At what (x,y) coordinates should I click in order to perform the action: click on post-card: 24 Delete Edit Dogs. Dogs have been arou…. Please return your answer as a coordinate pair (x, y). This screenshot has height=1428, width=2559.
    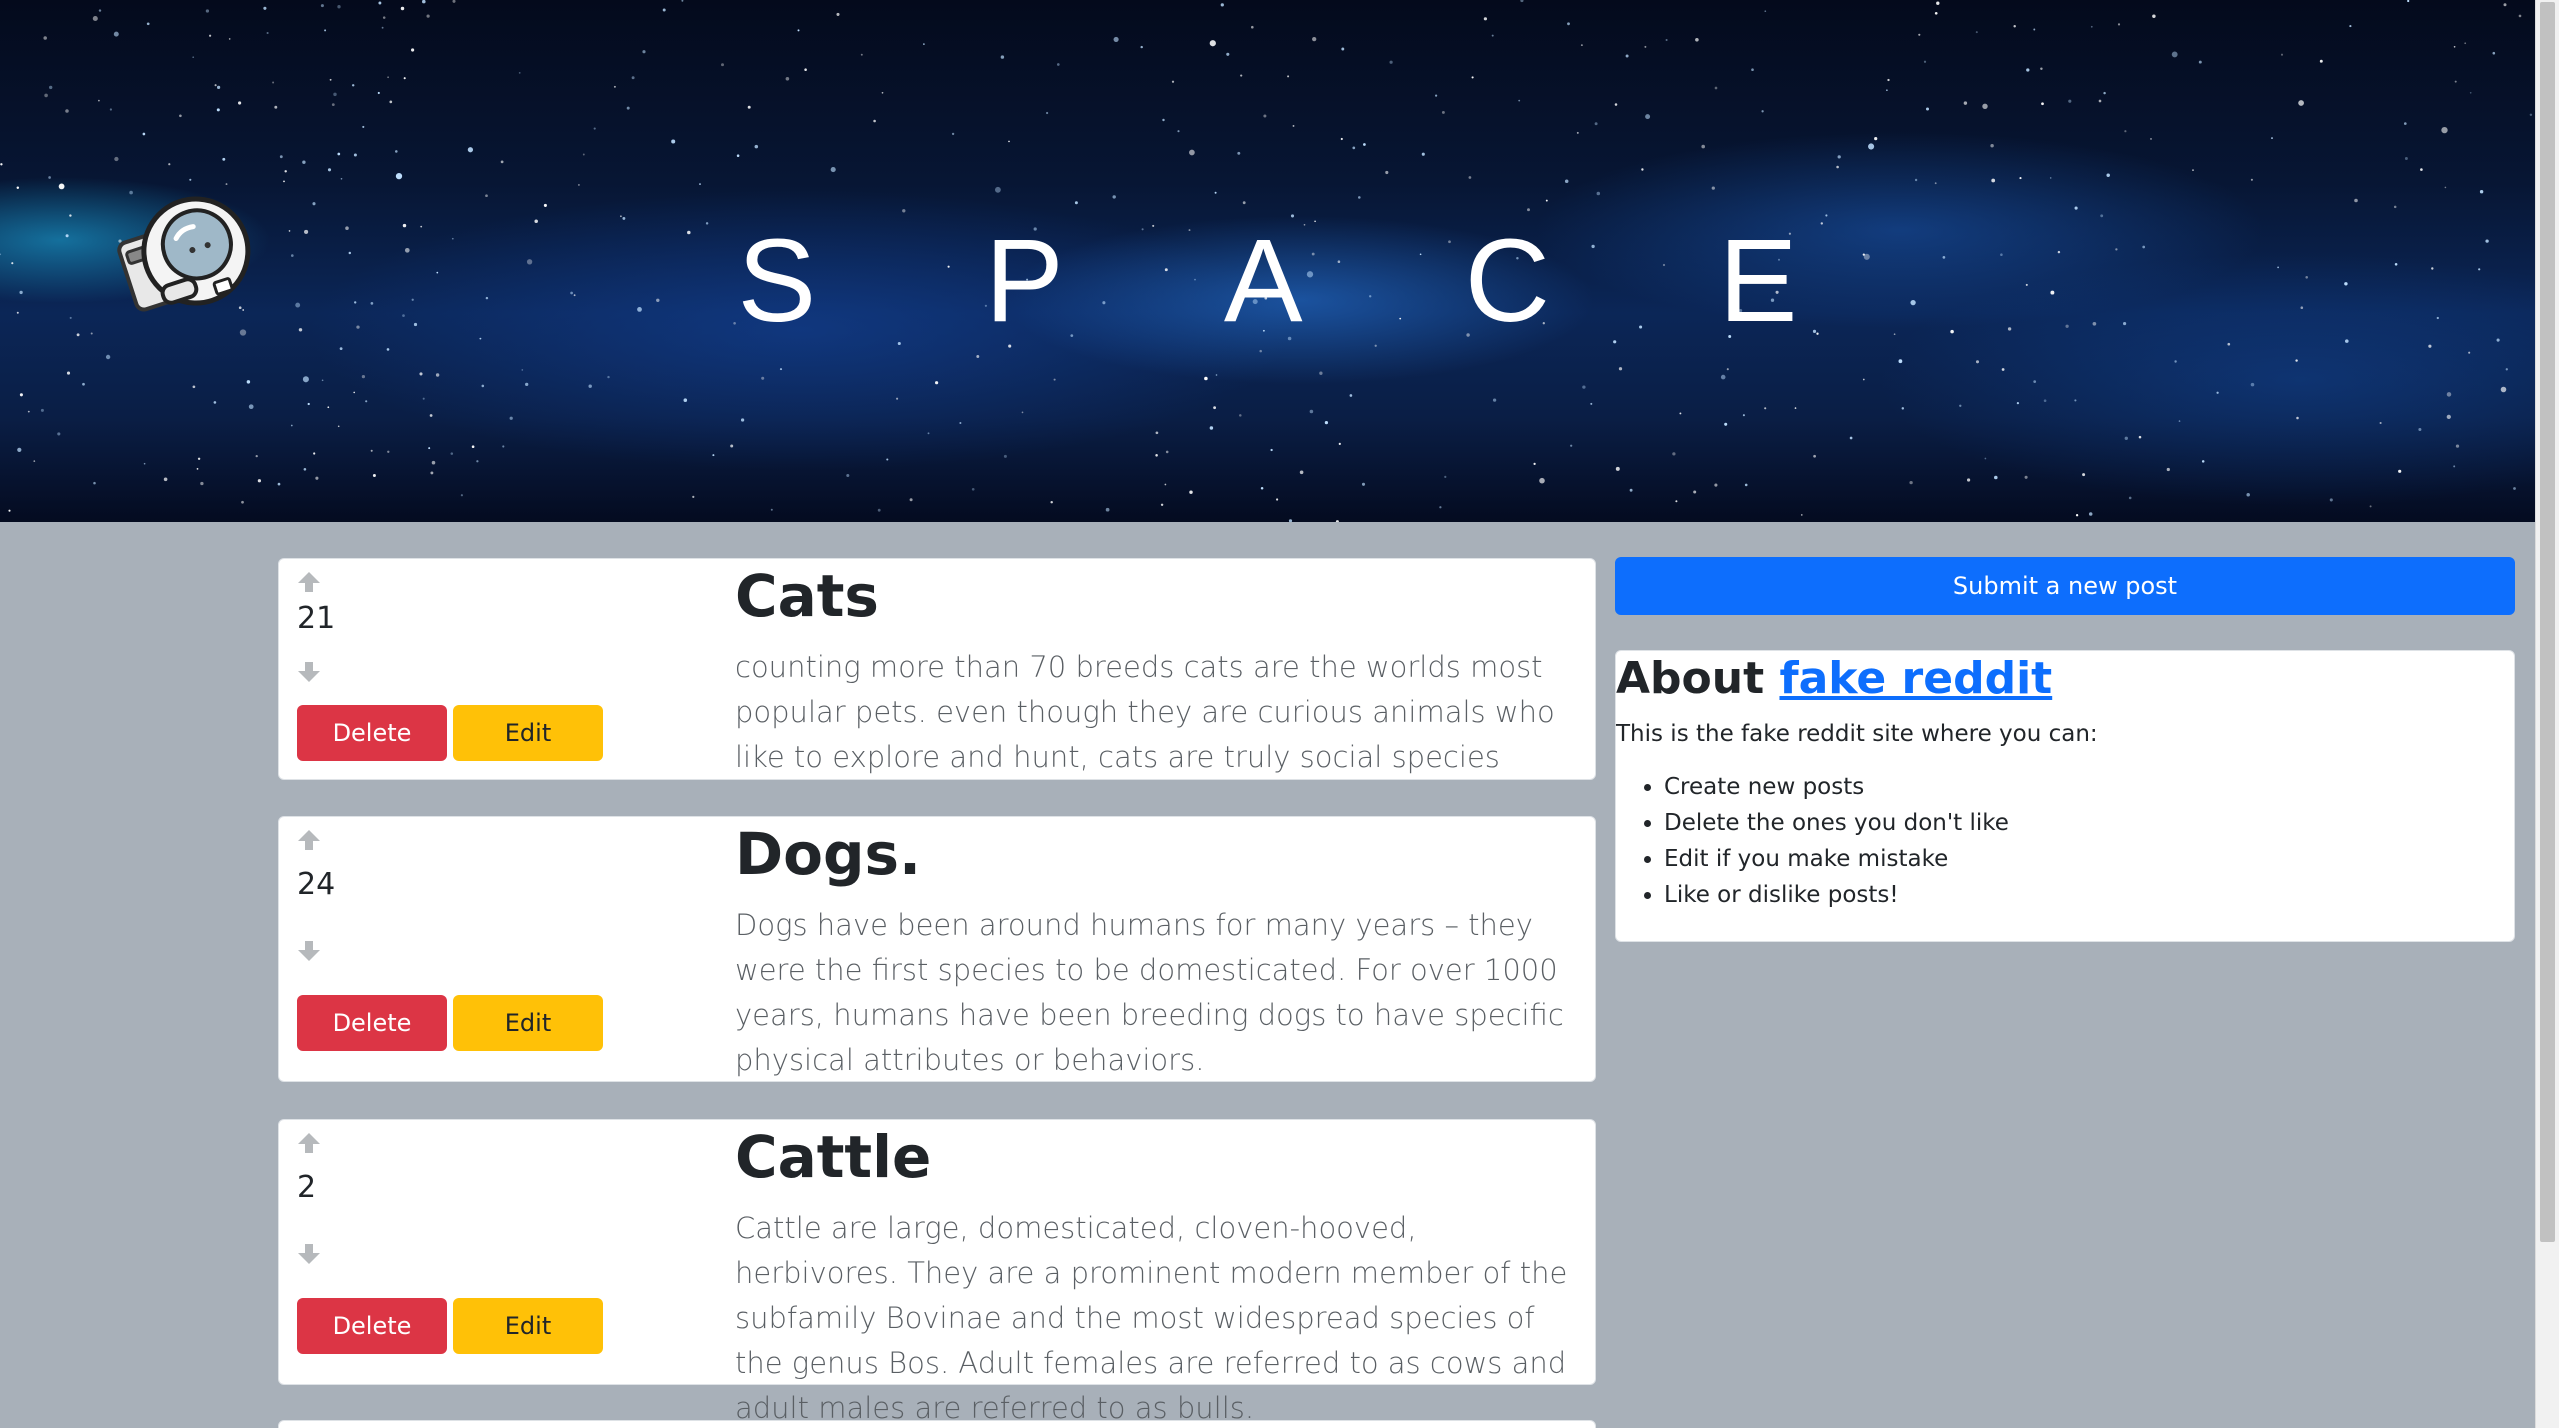
    Looking at the image, I should click on (937, 949).